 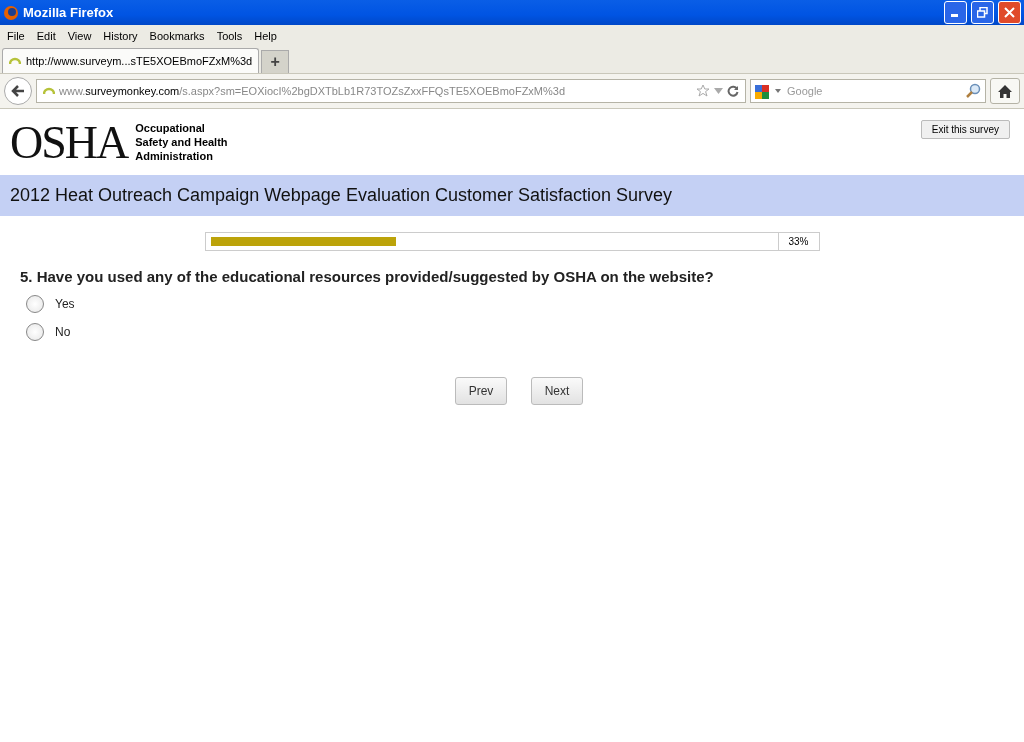 What do you see at coordinates (179, 35) in the screenshot?
I see `menu-item: Bookmarks` at bounding box center [179, 35].